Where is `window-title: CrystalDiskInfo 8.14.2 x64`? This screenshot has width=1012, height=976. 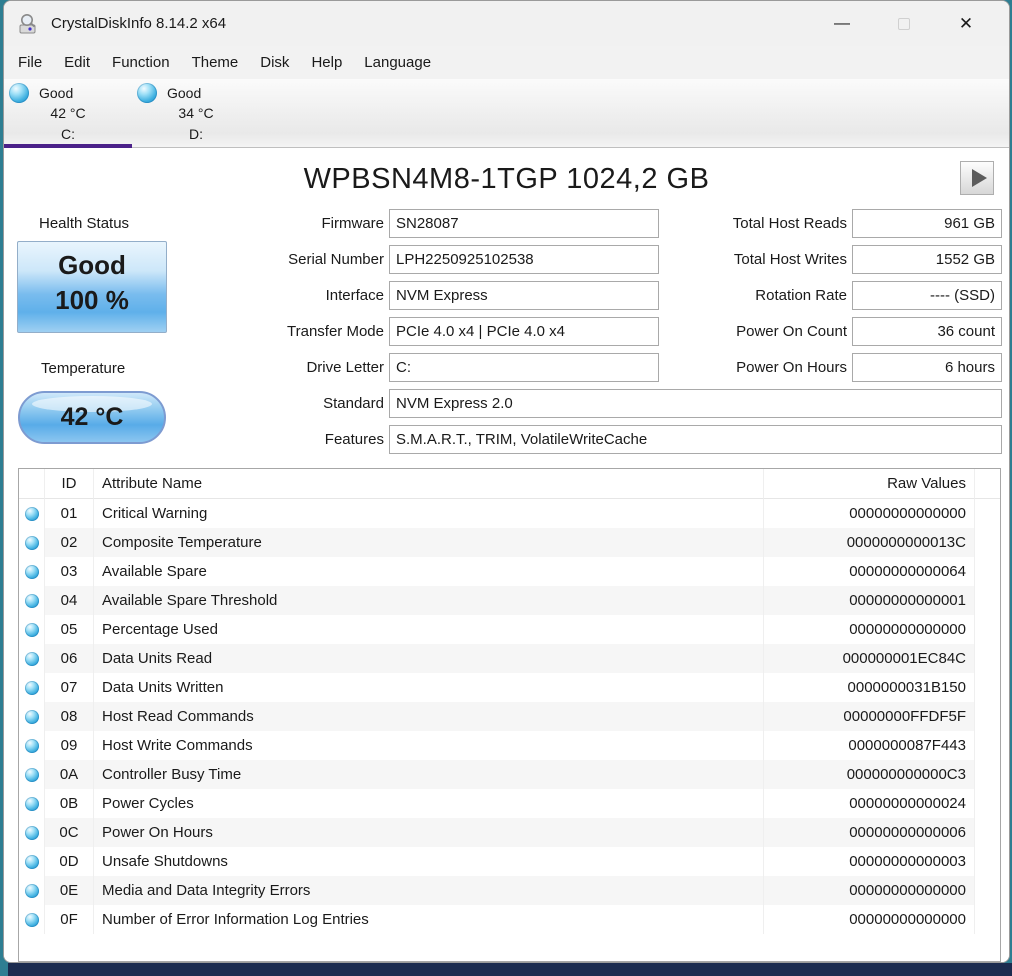
window-title: CrystalDiskInfo 8.14.2 x64 is located at coordinates (139, 23).